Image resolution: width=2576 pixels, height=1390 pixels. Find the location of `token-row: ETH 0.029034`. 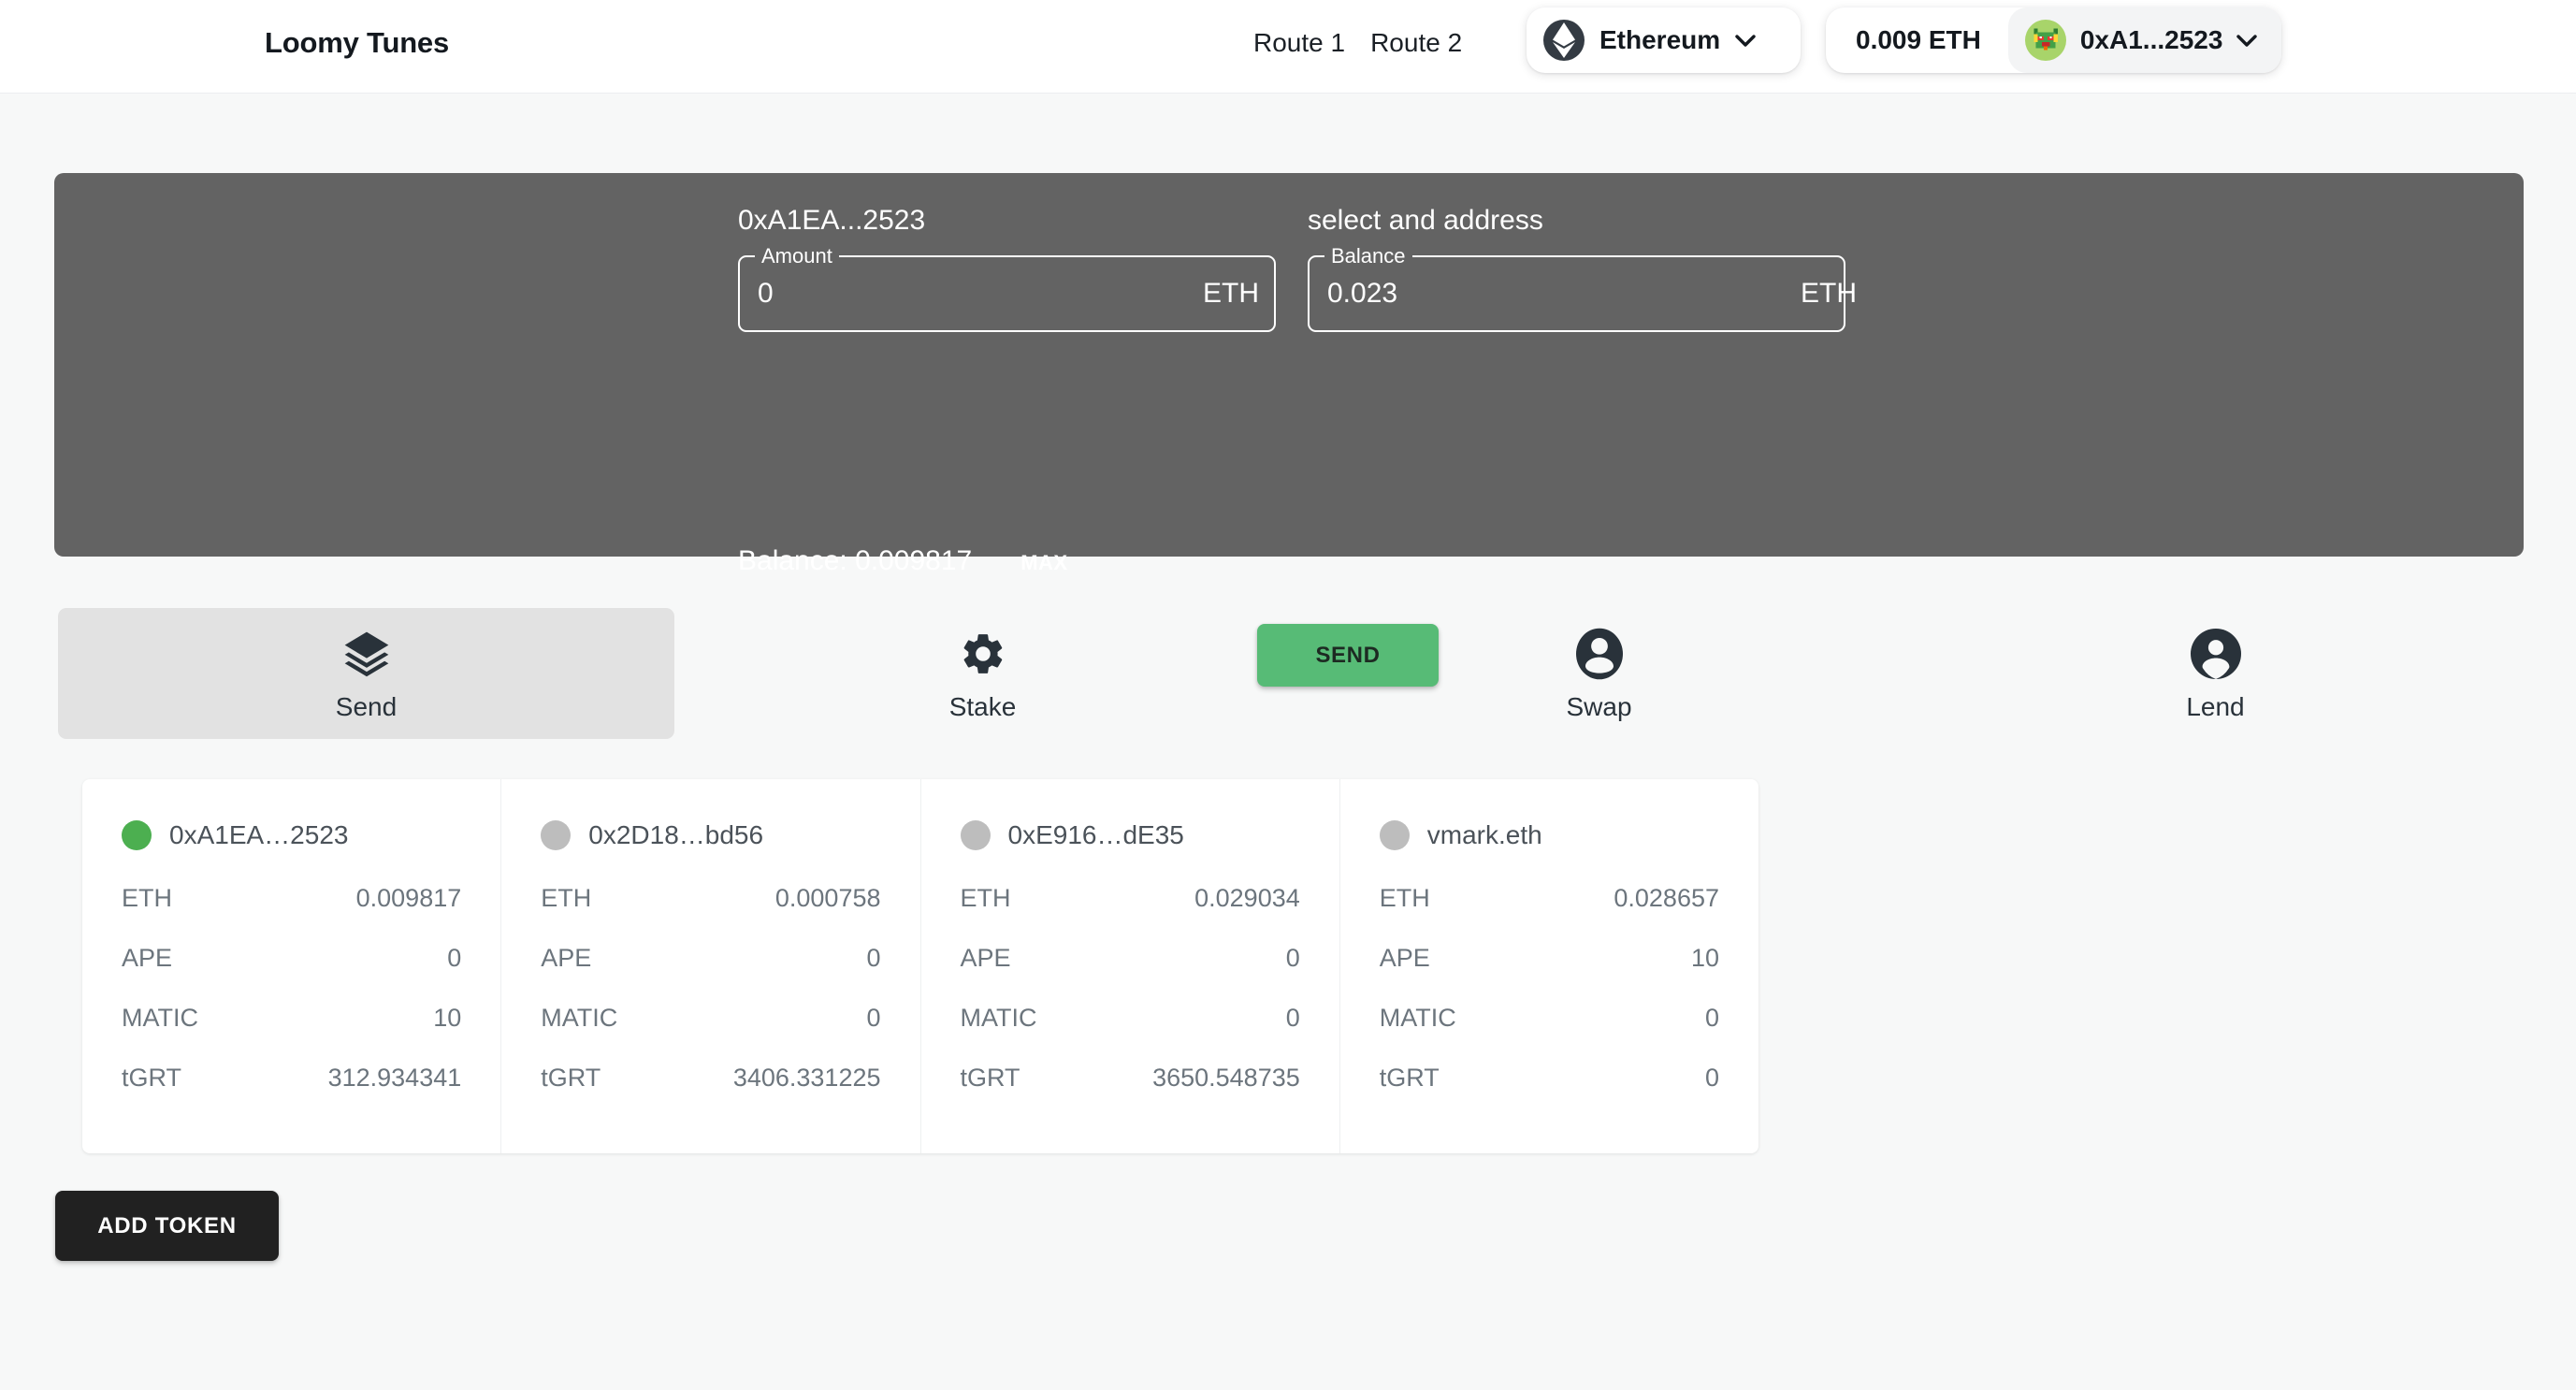

token-row: ETH 0.029034 is located at coordinates (1130, 898).